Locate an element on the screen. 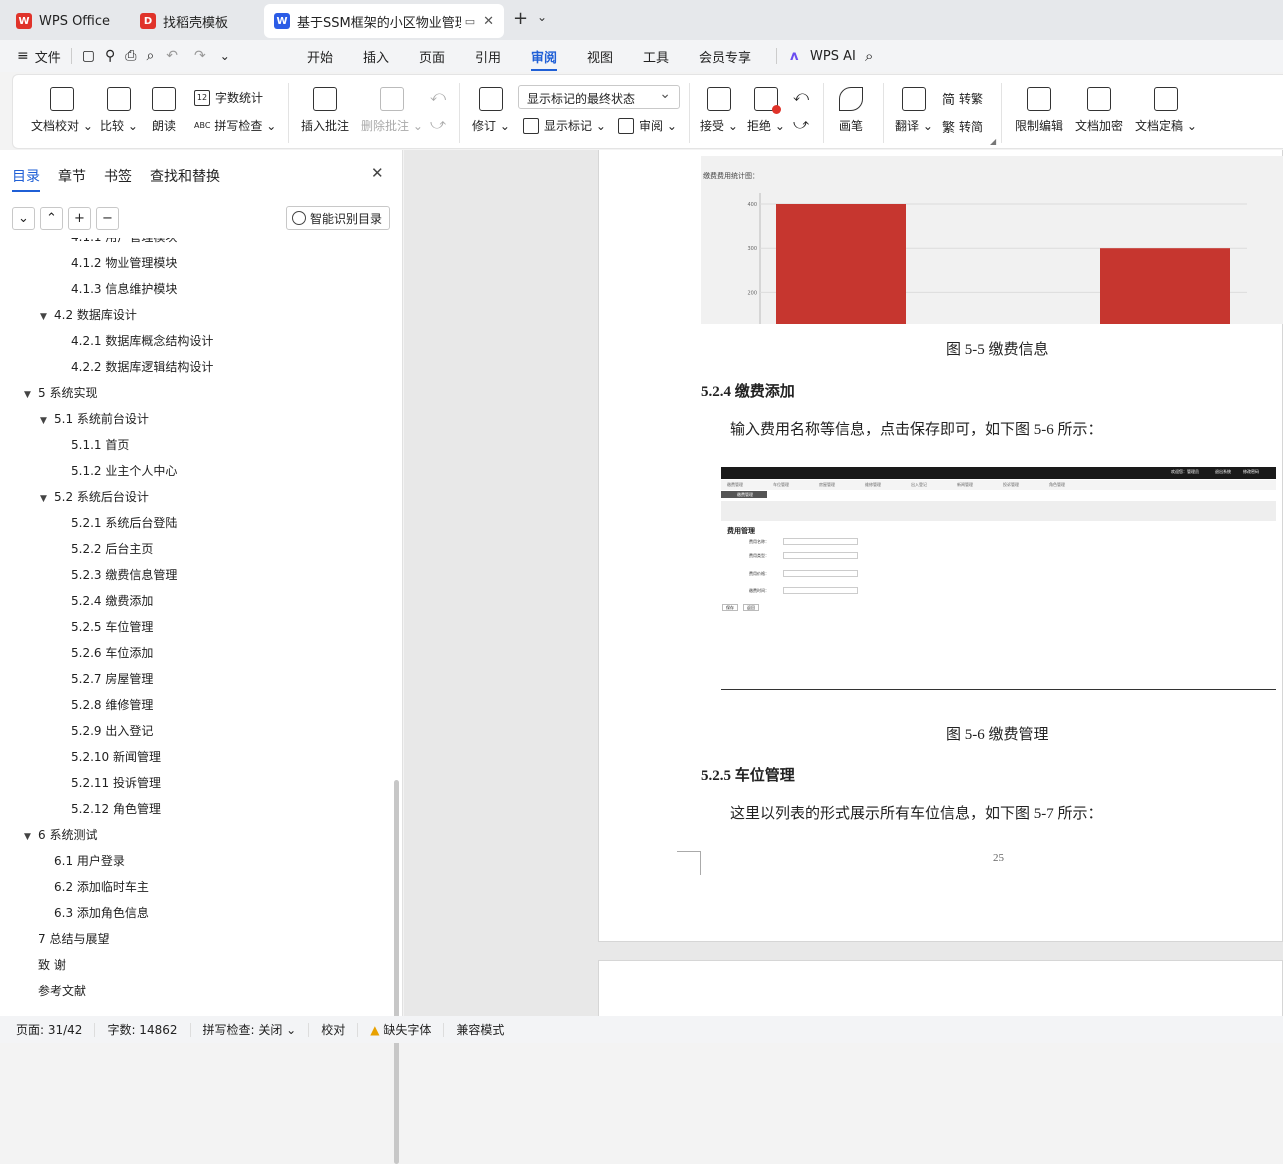  toc-item: 4.1.1 用户管理模块 is located at coordinates (124, 244).